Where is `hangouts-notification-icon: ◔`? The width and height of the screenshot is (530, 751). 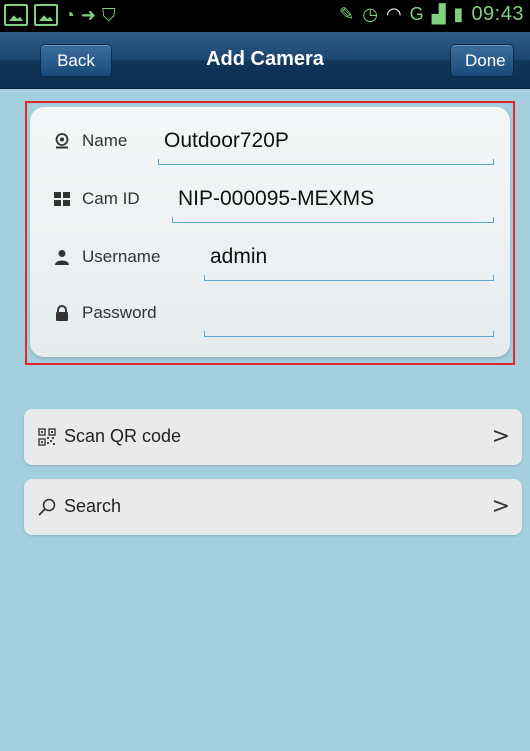 hangouts-notification-icon: ◔ is located at coordinates (69, 14).